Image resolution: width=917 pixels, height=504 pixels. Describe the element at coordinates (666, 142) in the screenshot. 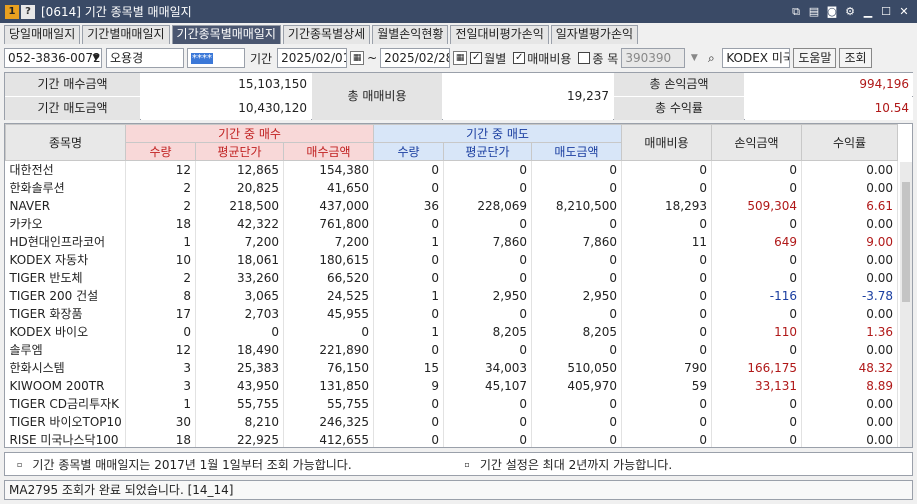

I see `col-header-cost: 매매비용` at that location.